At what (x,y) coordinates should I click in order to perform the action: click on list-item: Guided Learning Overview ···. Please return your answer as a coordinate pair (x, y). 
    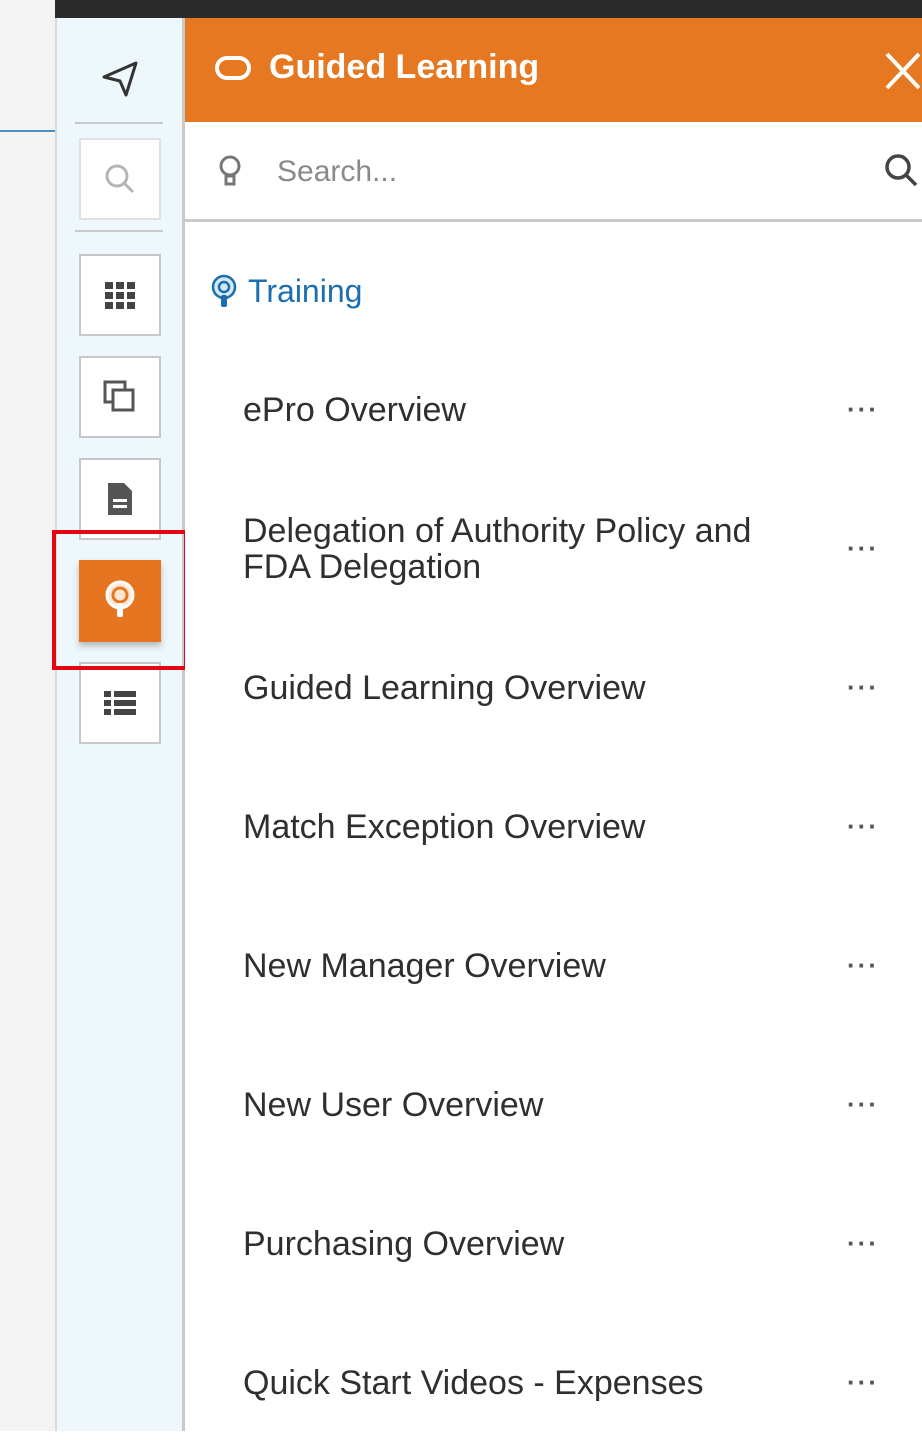
    Looking at the image, I should click on (553, 687).